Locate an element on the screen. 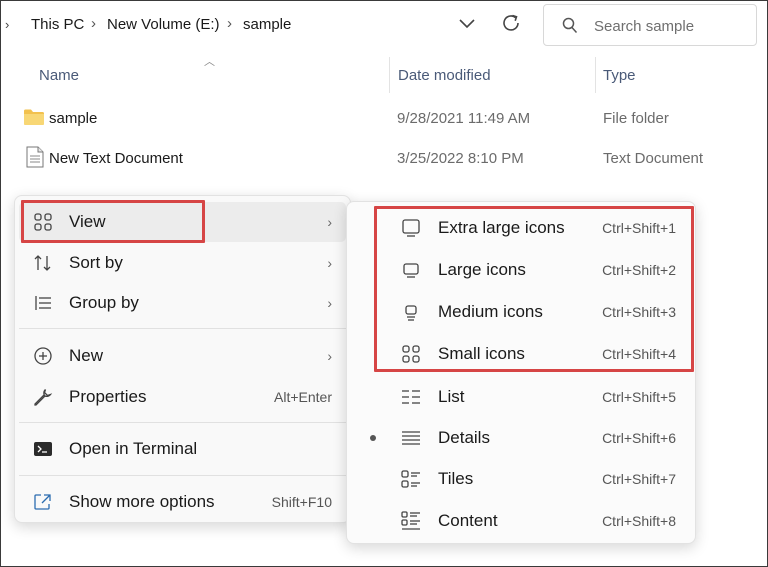 Image resolution: width=768 pixels, height=567 pixels. submenu-item-details: Details Ctrl+Shift+6 is located at coordinates (521, 438).